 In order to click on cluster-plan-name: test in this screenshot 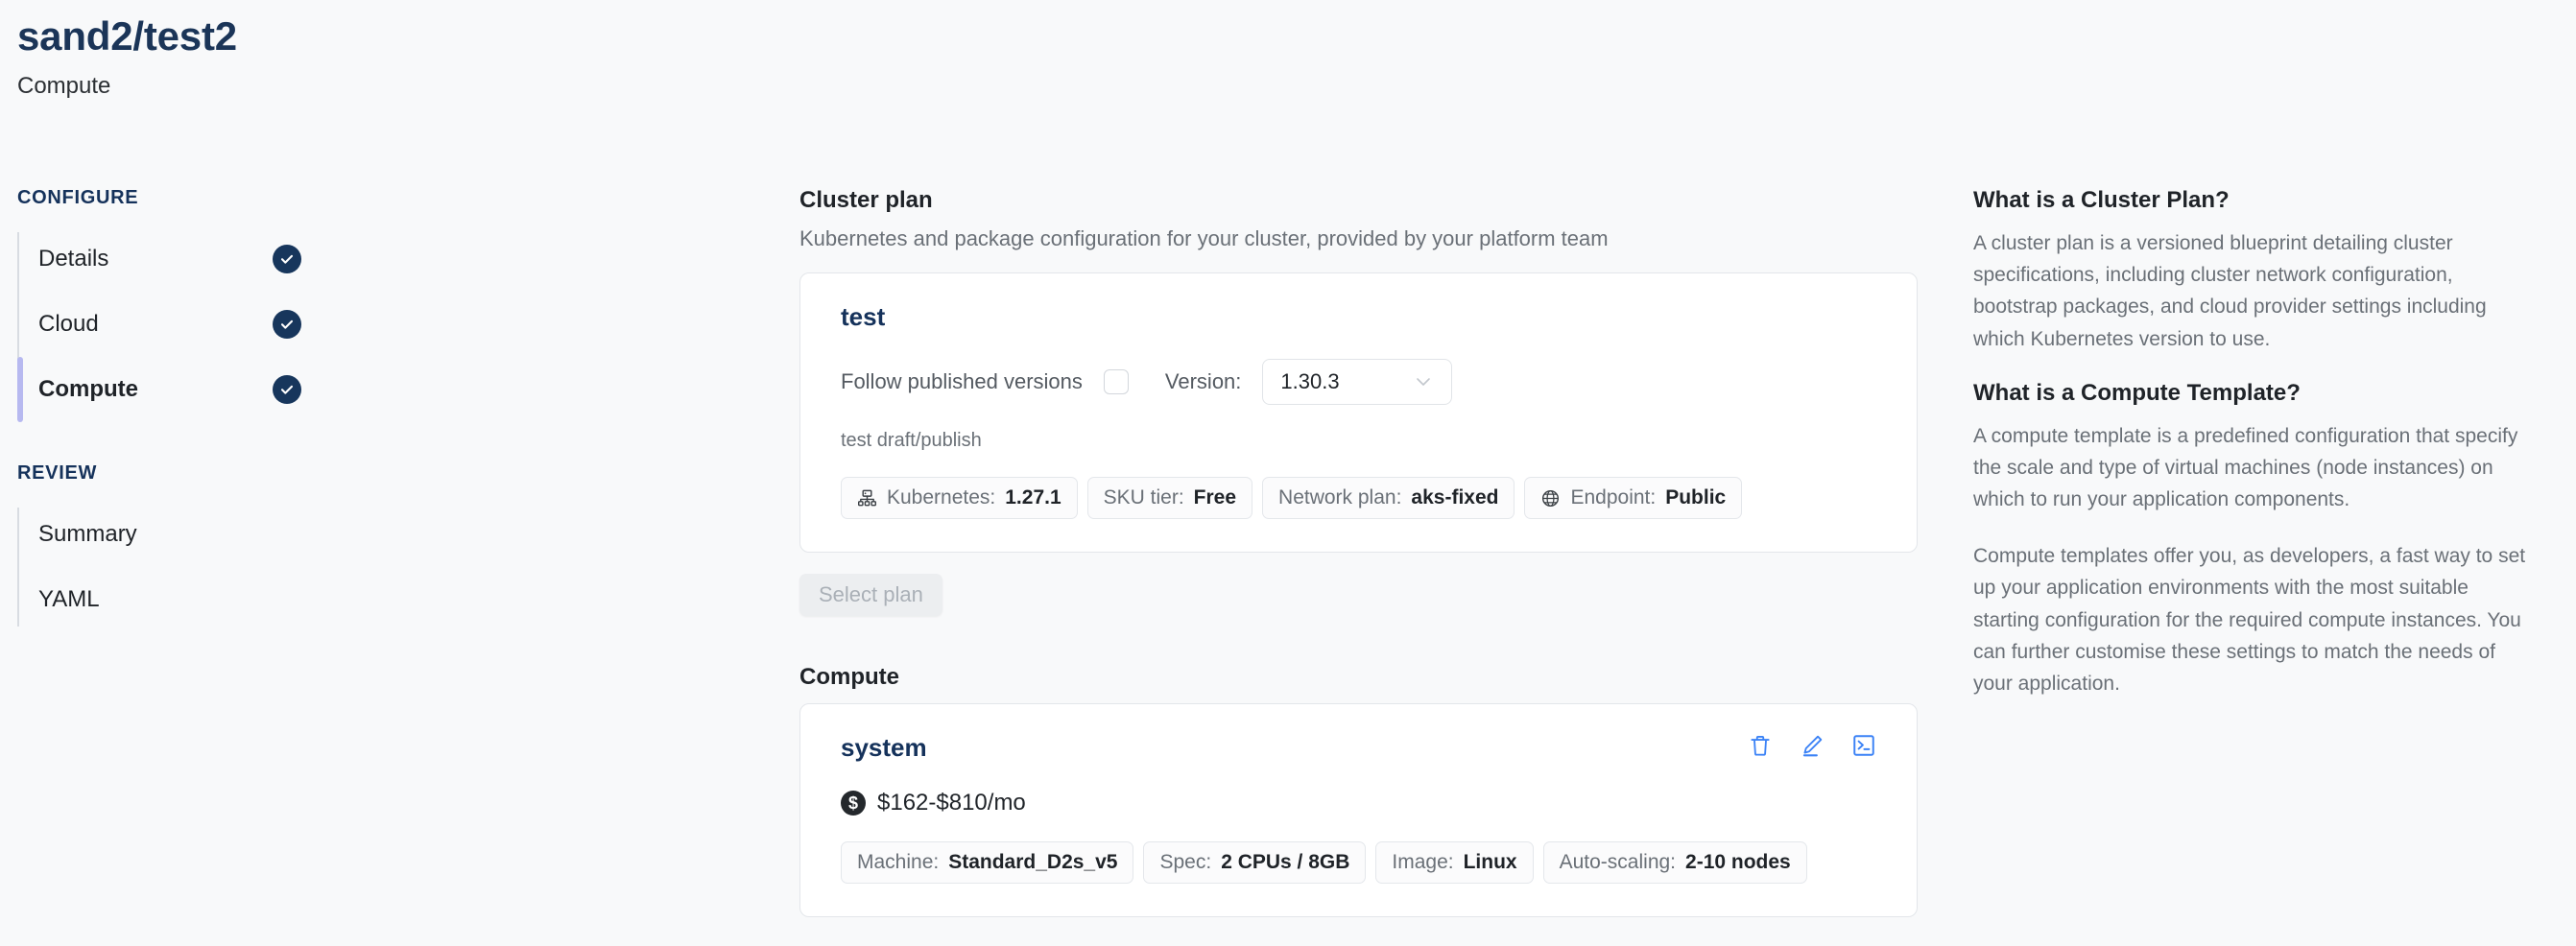, I will do `click(863, 316)`.